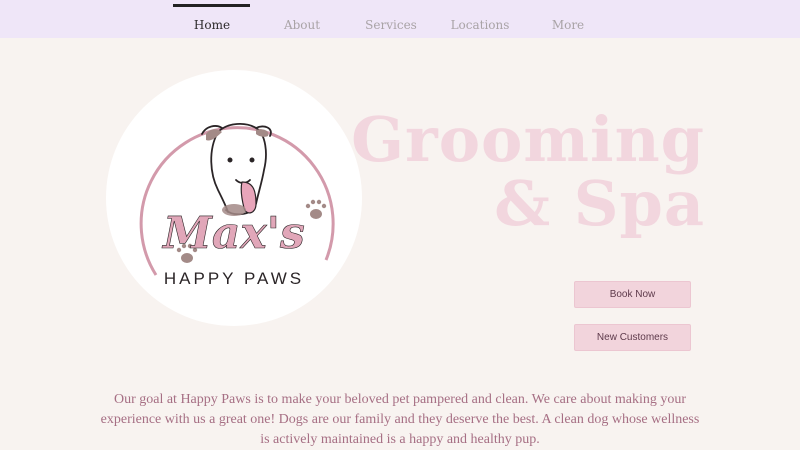 The image size is (800, 450). Describe the element at coordinates (528, 139) in the screenshot. I see `page-title-line1: Grooming` at that location.